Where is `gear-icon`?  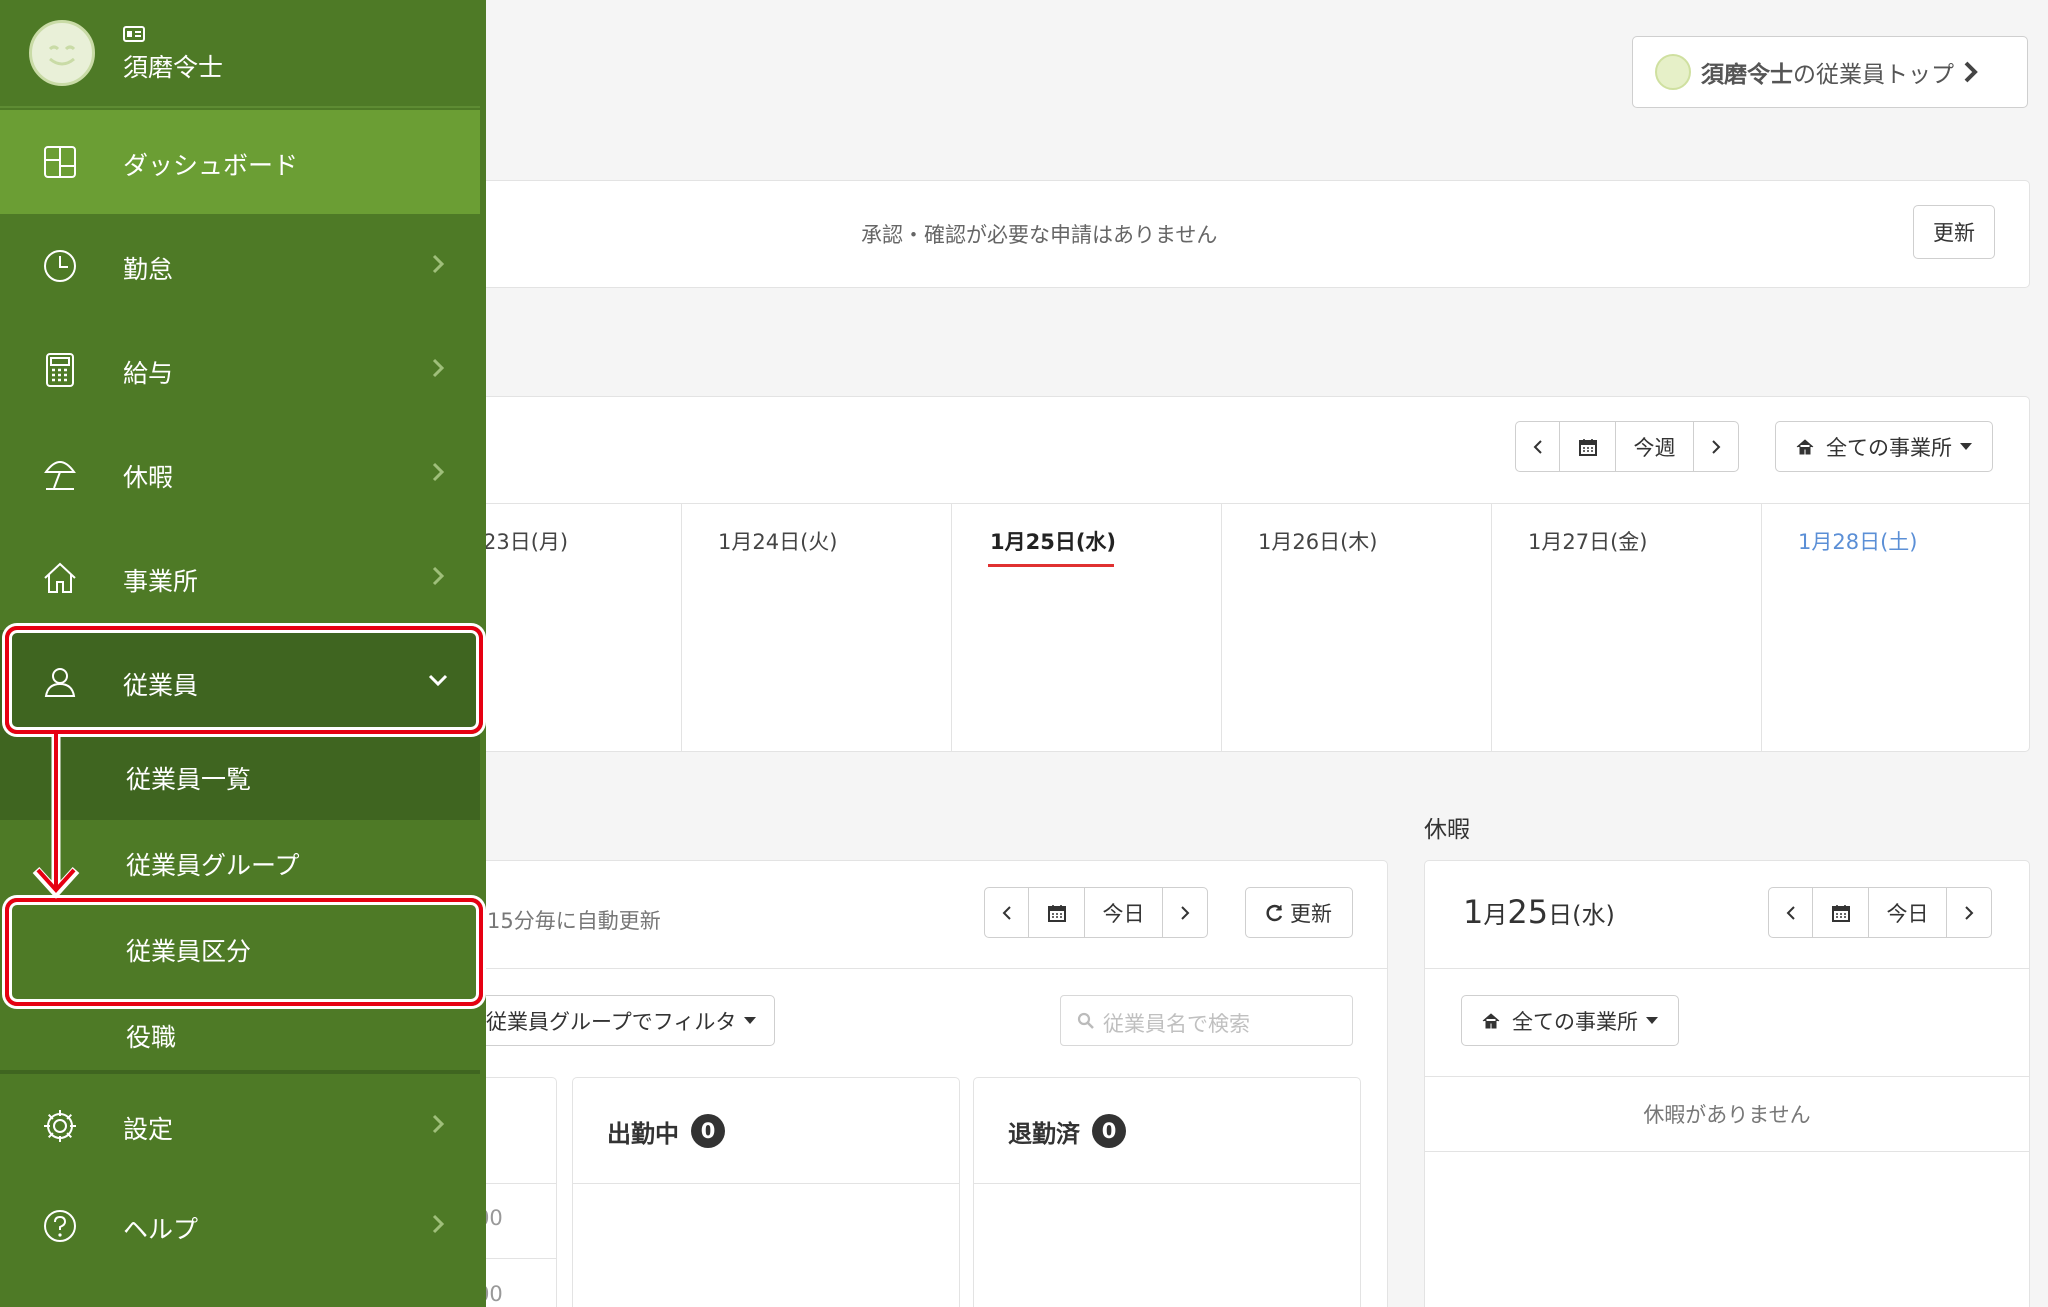
gear-icon is located at coordinates (60, 1126).